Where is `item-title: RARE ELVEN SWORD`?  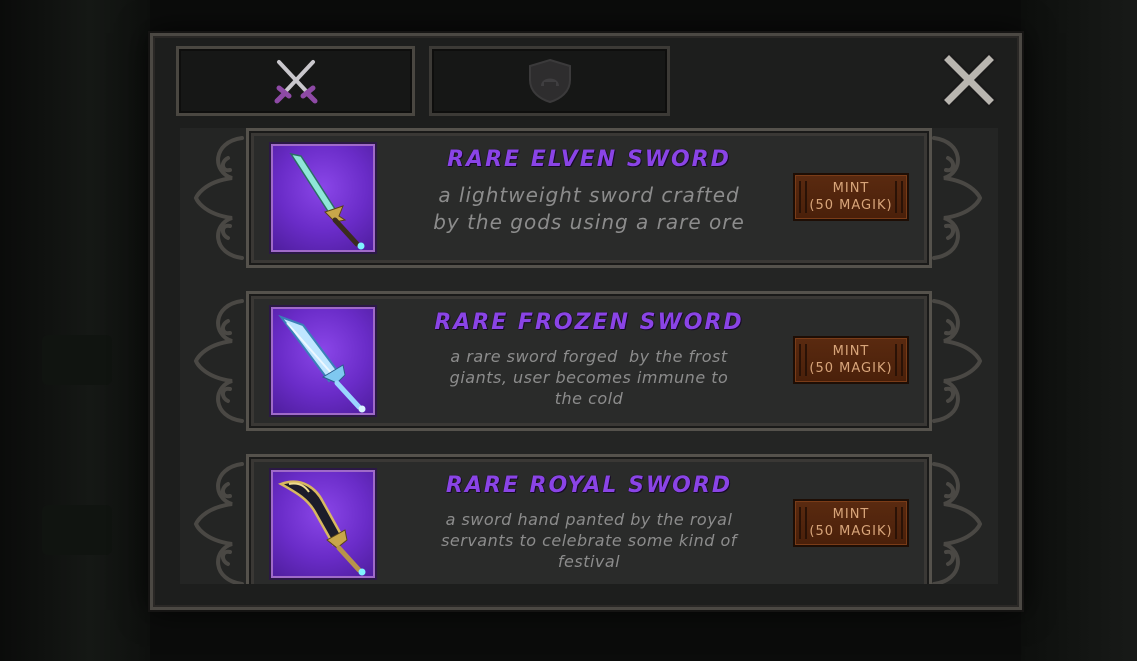 item-title: RARE ELVEN SWORD is located at coordinates (589, 159).